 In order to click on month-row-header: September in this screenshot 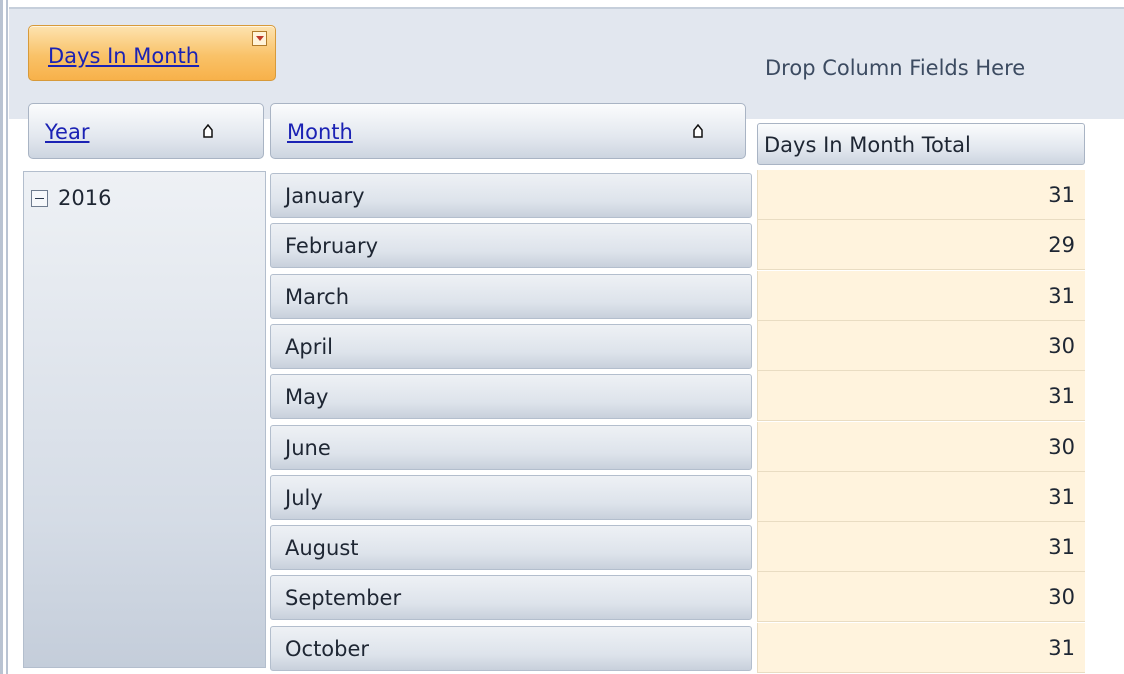, I will do `click(511, 598)`.